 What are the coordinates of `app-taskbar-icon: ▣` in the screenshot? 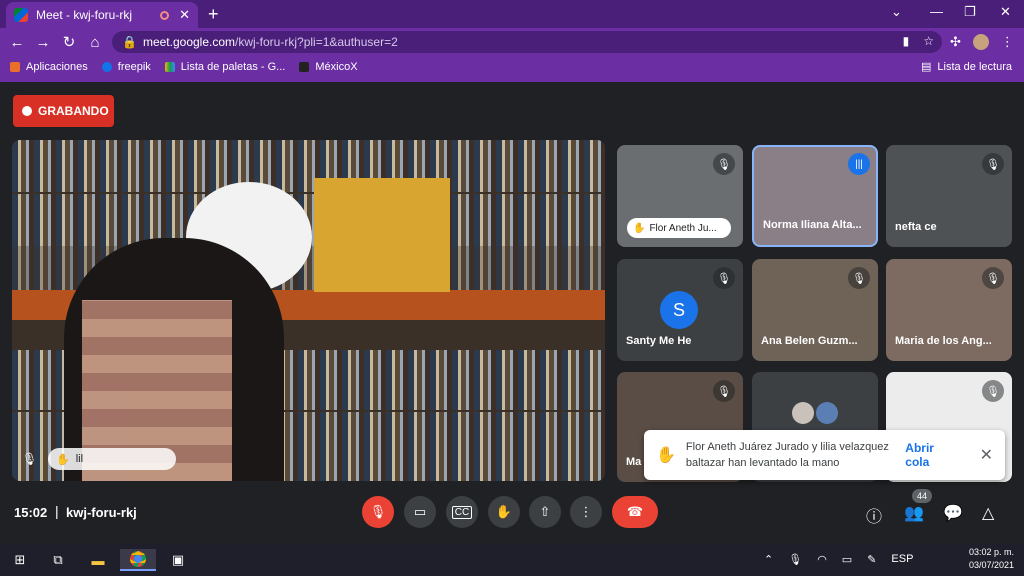 It's located at (178, 560).